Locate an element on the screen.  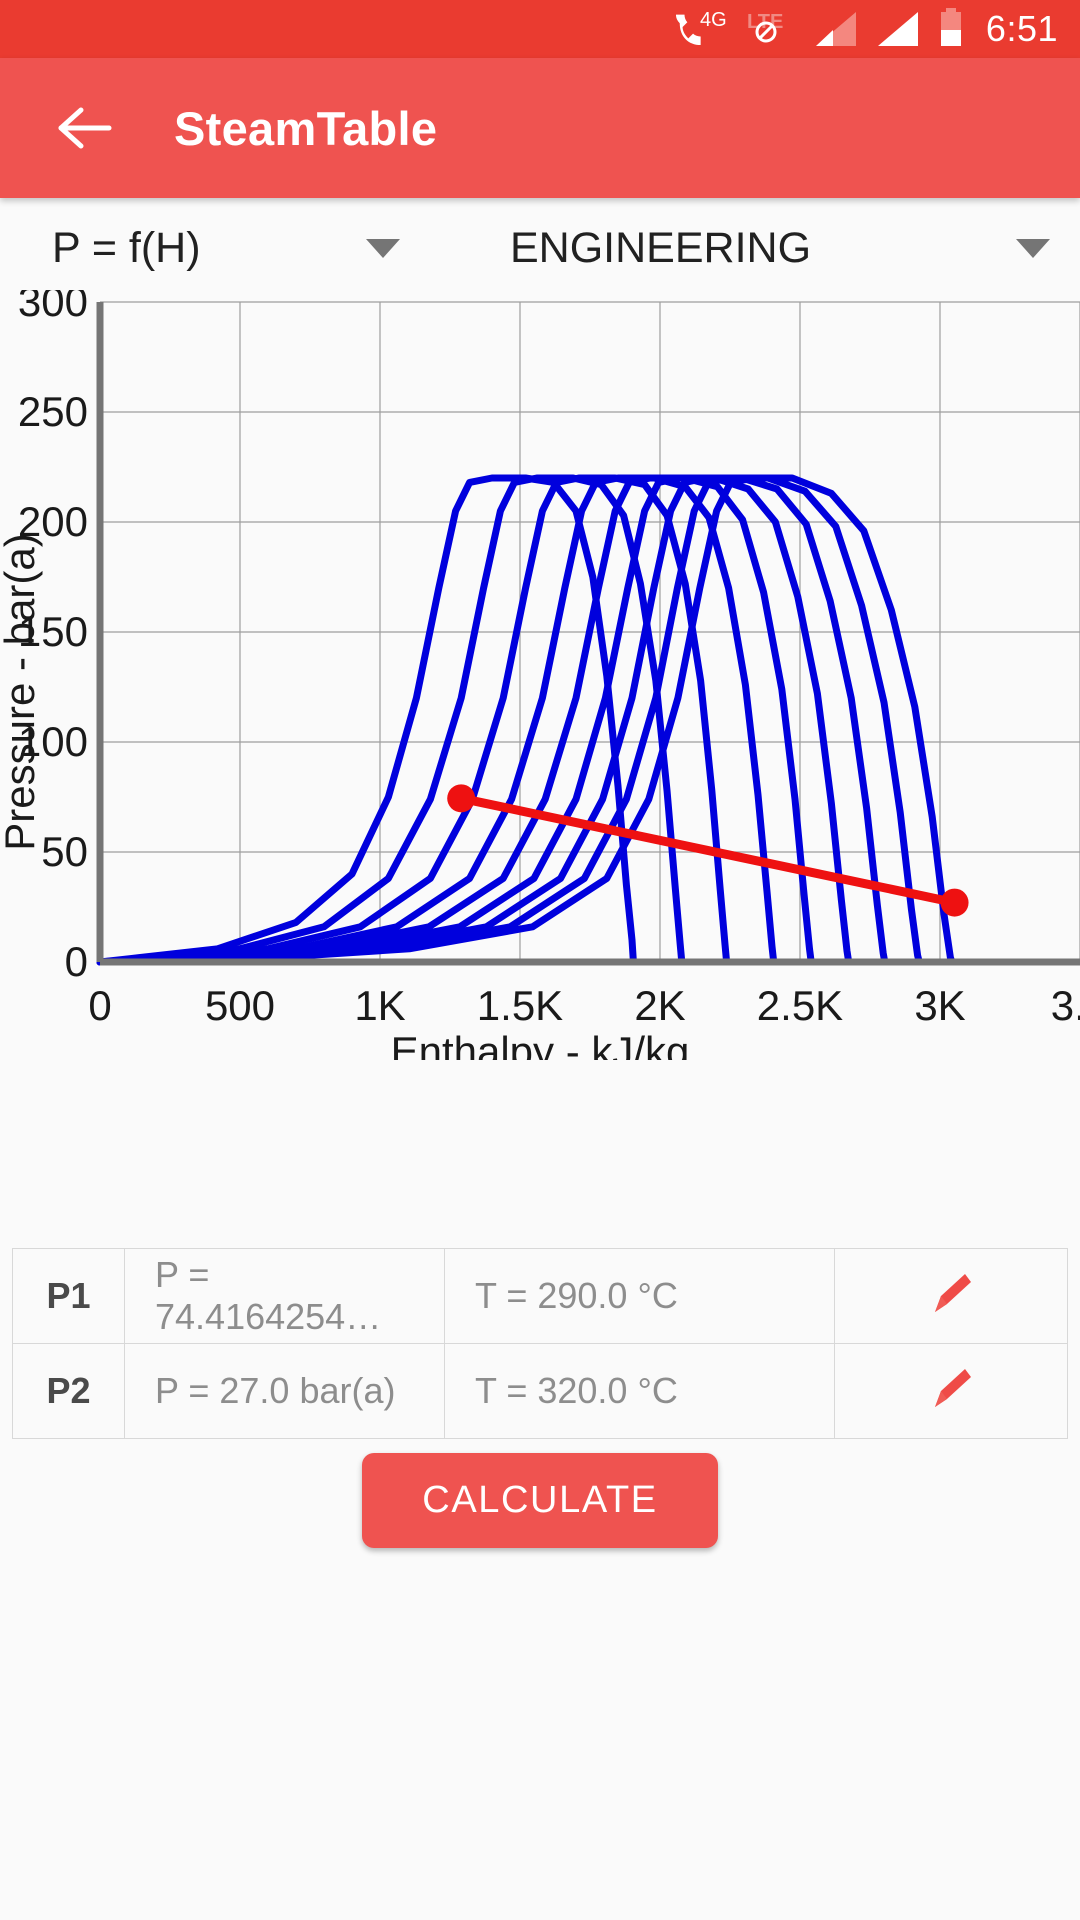
lte-blocked-icon: LTE is located at coordinates (771, 29).